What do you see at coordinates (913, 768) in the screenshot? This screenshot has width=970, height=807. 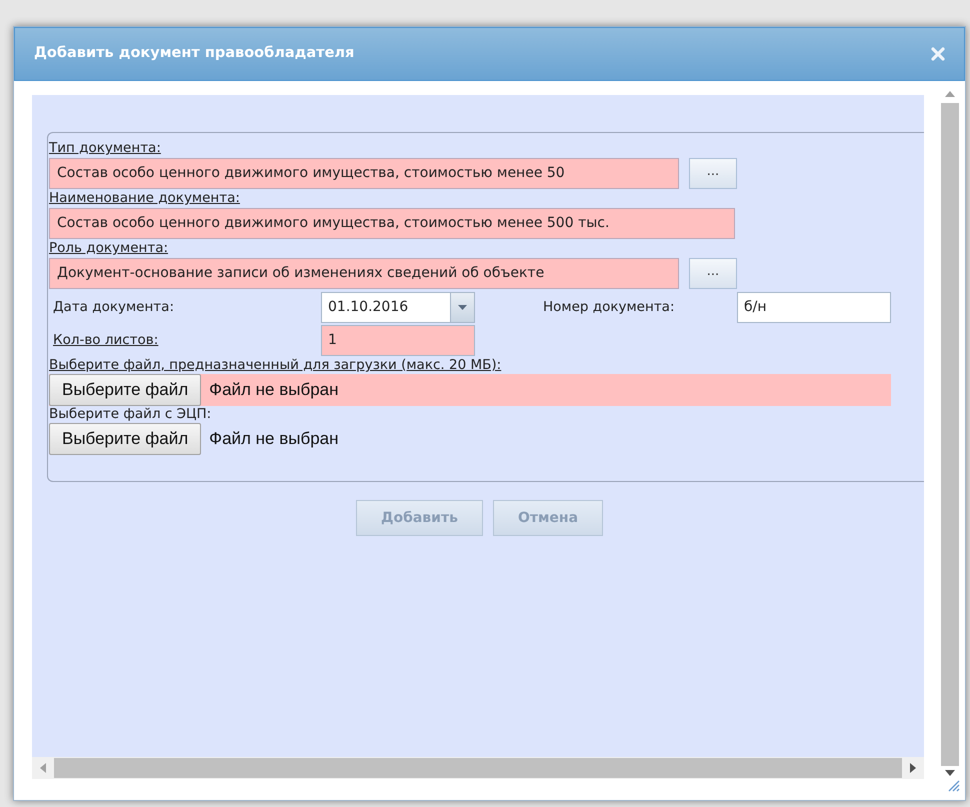 I see `scroll-right-icon` at bounding box center [913, 768].